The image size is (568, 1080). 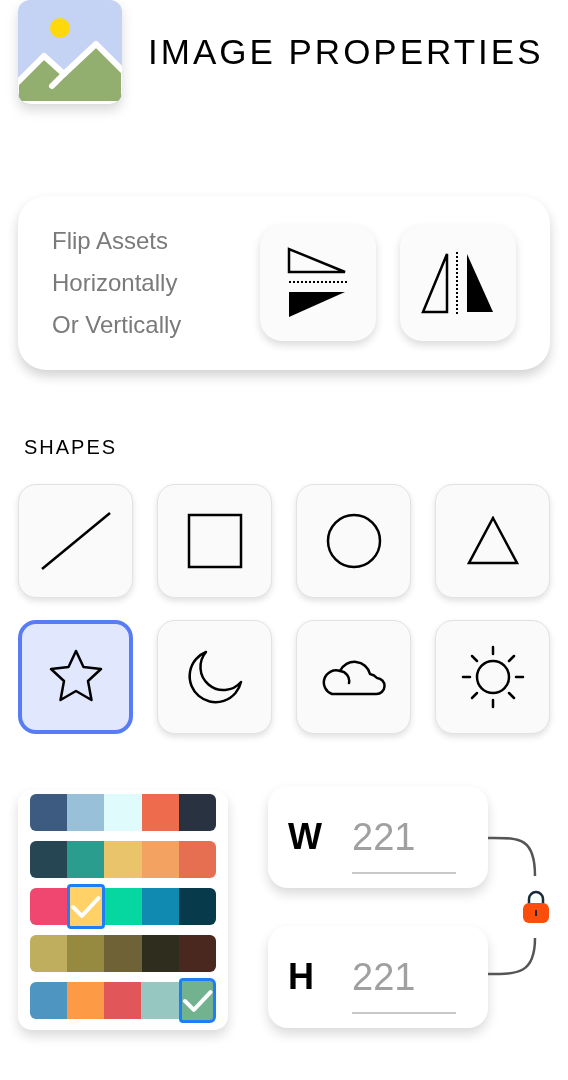 I want to click on flip-horizontal-icon, so click(x=458, y=283).